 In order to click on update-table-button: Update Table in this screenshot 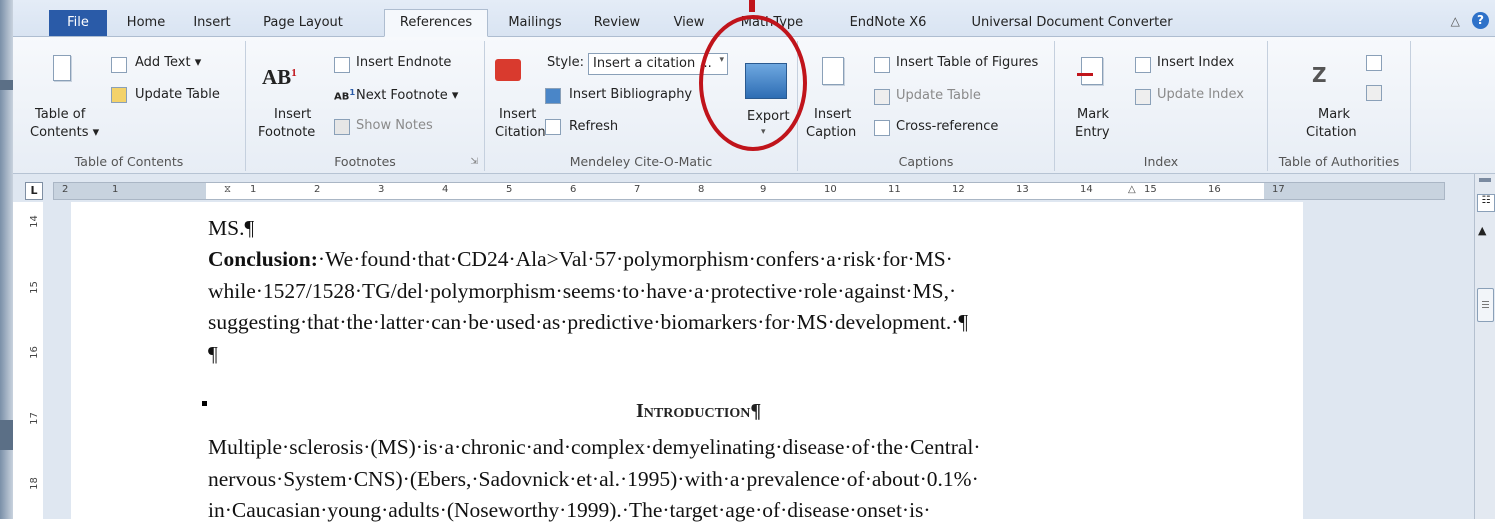, I will do `click(177, 94)`.